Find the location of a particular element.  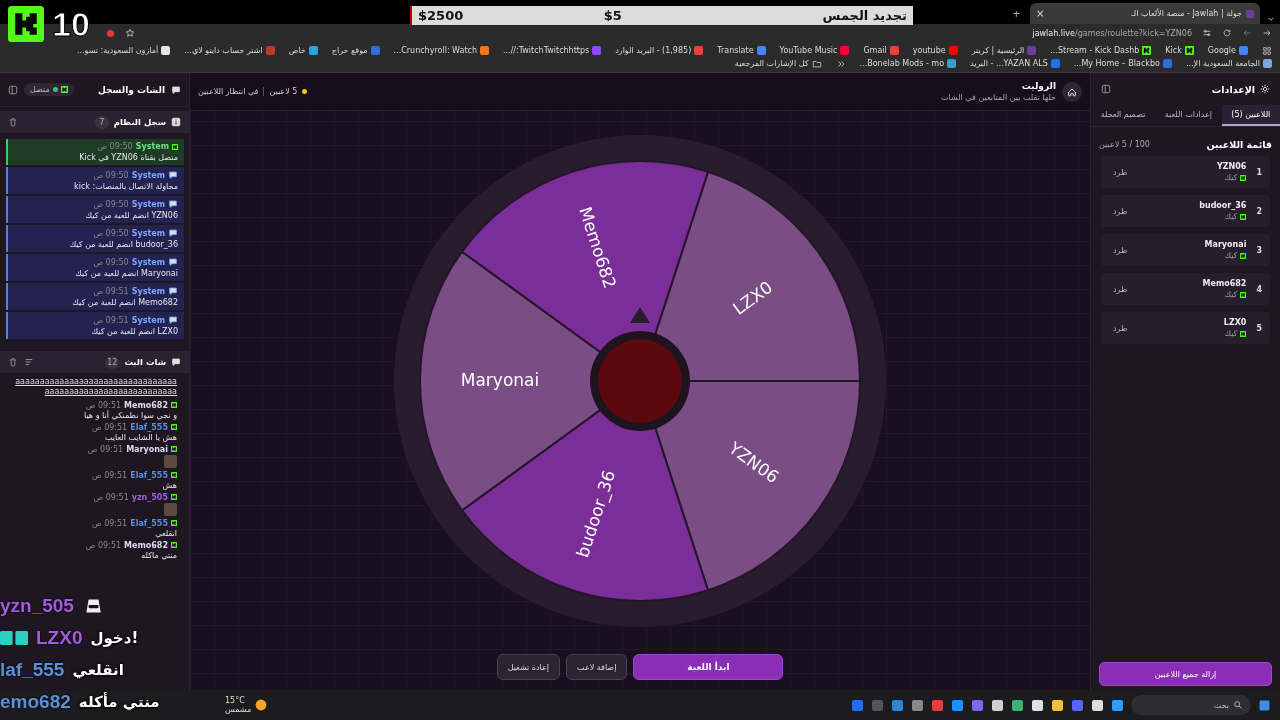

bookmark-star-icon is located at coordinates (130, 33).